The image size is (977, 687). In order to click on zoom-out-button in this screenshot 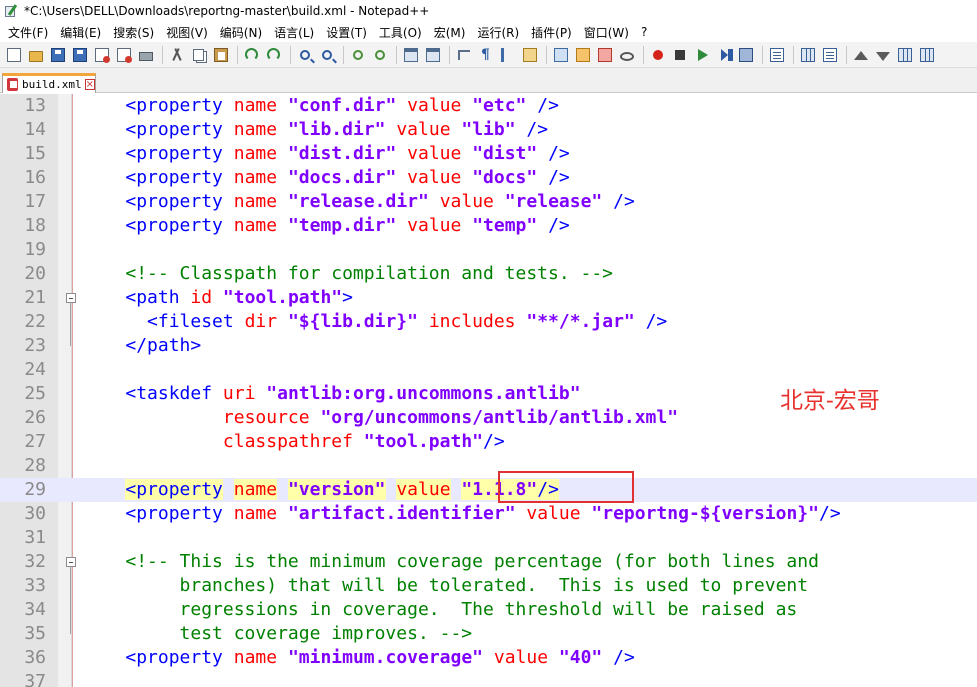, I will do `click(379, 54)`.